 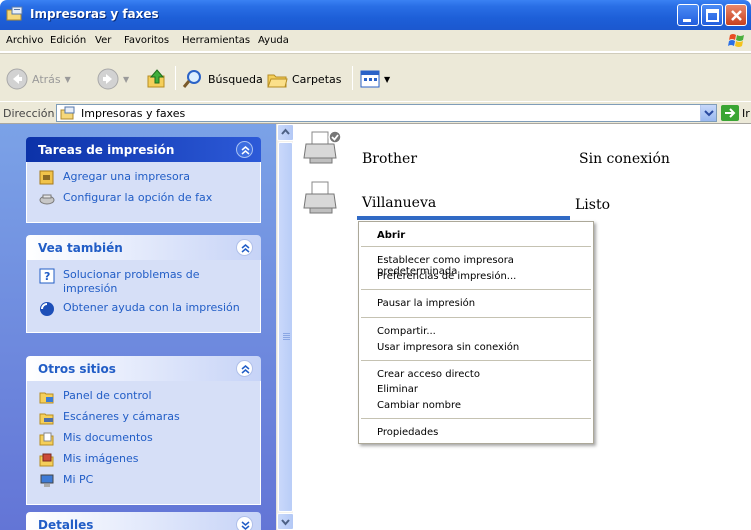 I want to click on menu-archivo: Archivo, so click(x=24, y=40).